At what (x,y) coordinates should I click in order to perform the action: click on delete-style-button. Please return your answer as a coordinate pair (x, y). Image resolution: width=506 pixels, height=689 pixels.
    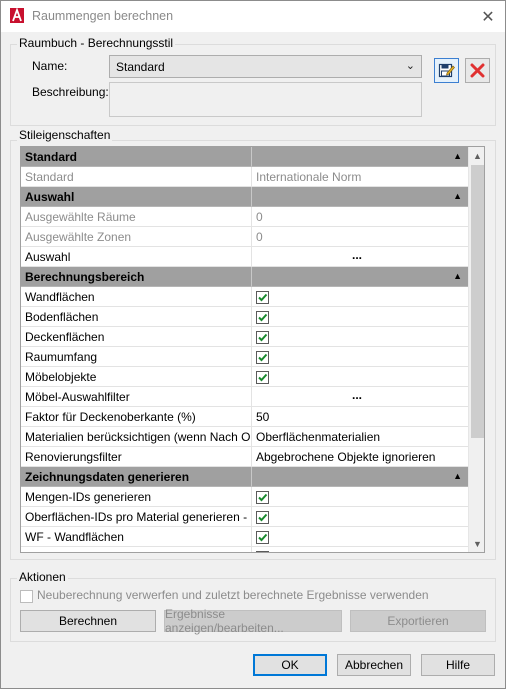
    Looking at the image, I should click on (477, 70).